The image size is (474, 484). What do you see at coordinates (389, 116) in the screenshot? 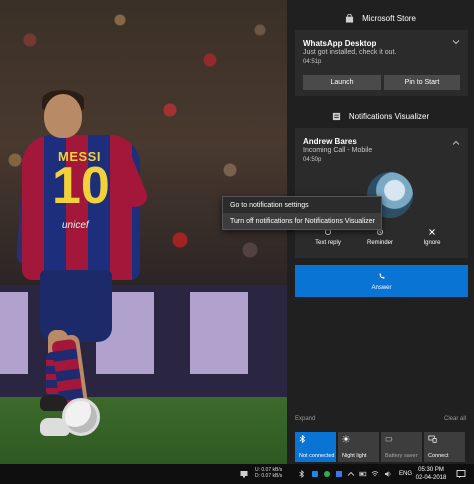
I see `app-name: Notifications Visualizer` at bounding box center [389, 116].